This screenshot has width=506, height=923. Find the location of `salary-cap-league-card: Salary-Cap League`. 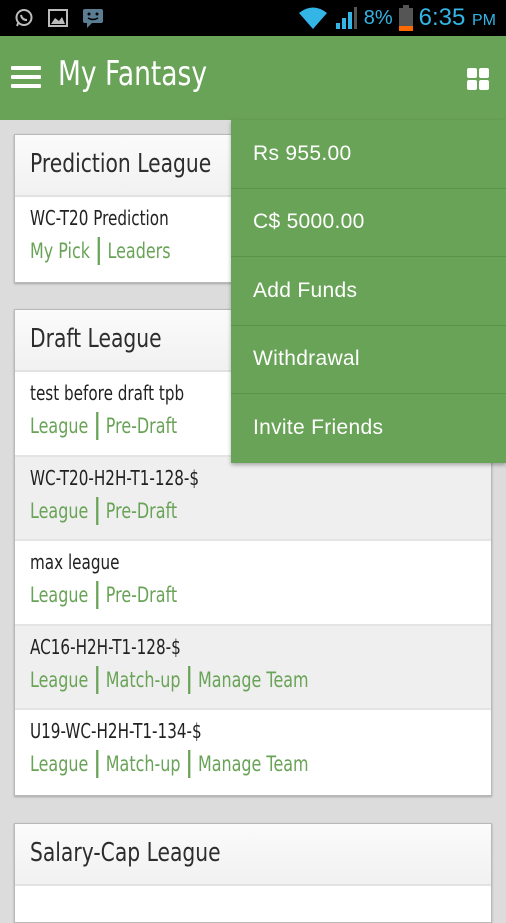

salary-cap-league-card: Salary-Cap League is located at coordinates (253, 873).